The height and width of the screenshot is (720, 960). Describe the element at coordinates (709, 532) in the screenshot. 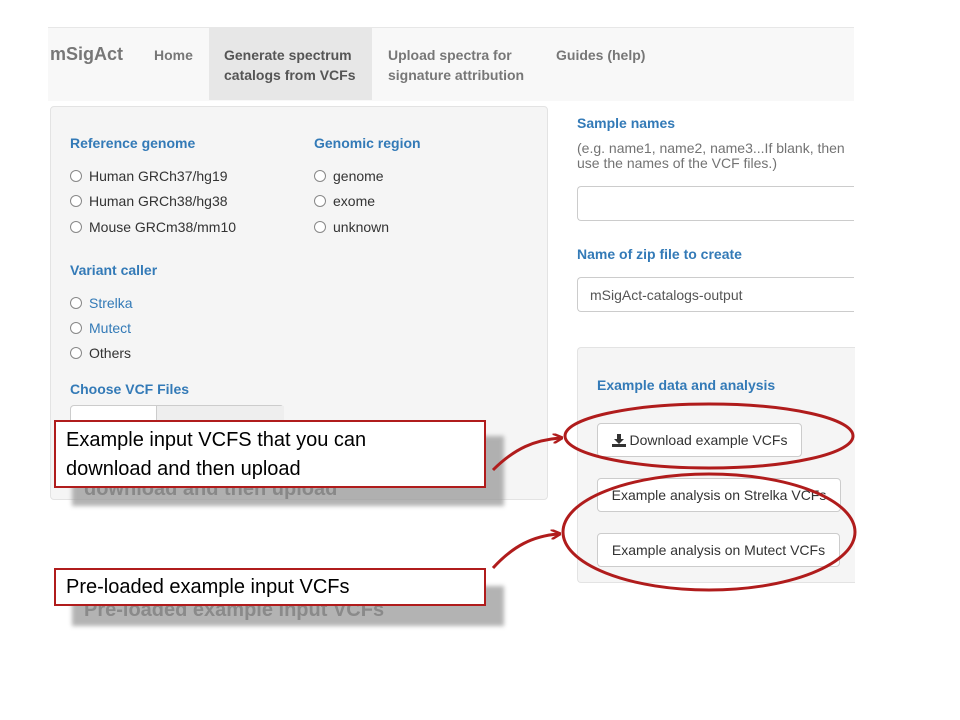

I see `highlight-ellipse-examples` at that location.